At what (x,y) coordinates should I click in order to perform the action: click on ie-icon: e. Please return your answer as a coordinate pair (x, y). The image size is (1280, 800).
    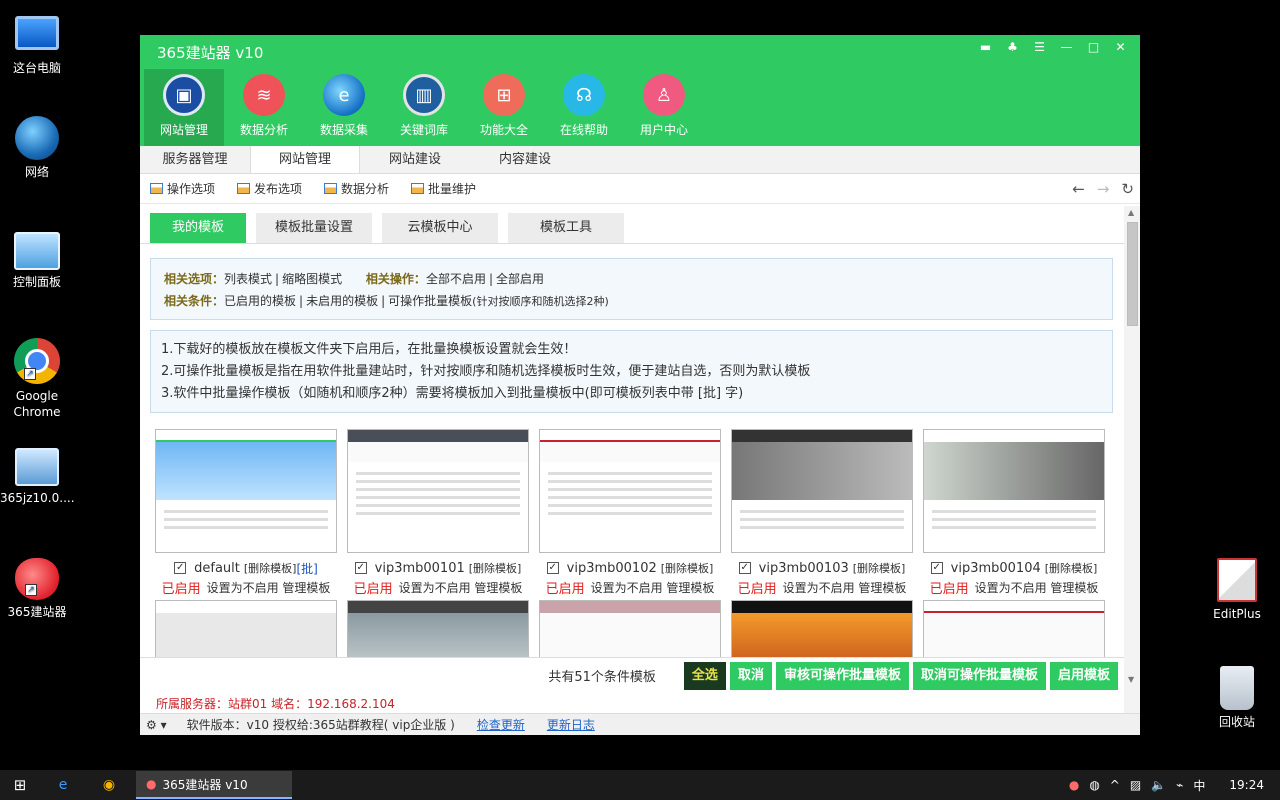
    Looking at the image, I should click on (63, 785).